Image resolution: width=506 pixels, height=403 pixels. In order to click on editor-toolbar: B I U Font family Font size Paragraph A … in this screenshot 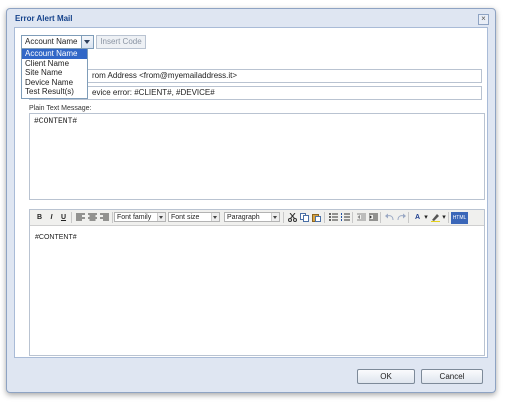, I will do `click(257, 218)`.